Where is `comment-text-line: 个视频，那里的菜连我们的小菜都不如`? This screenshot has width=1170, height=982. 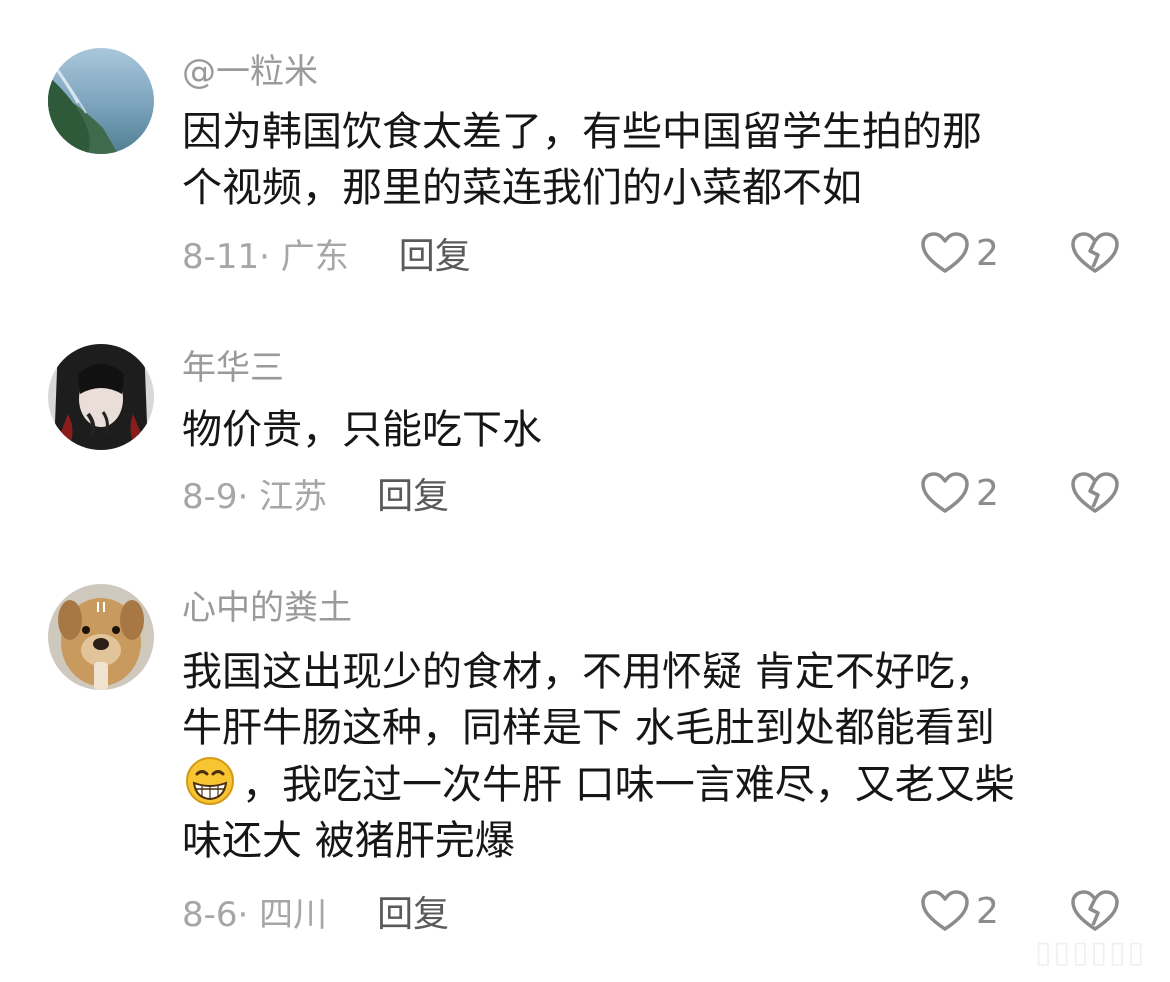
comment-text-line: 个视频，那里的菜连我们的小菜都不如 is located at coordinates (522, 188).